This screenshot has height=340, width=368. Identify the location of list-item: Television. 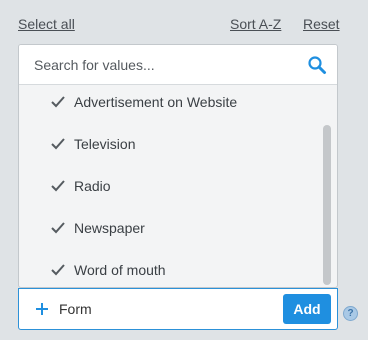
(170, 144).